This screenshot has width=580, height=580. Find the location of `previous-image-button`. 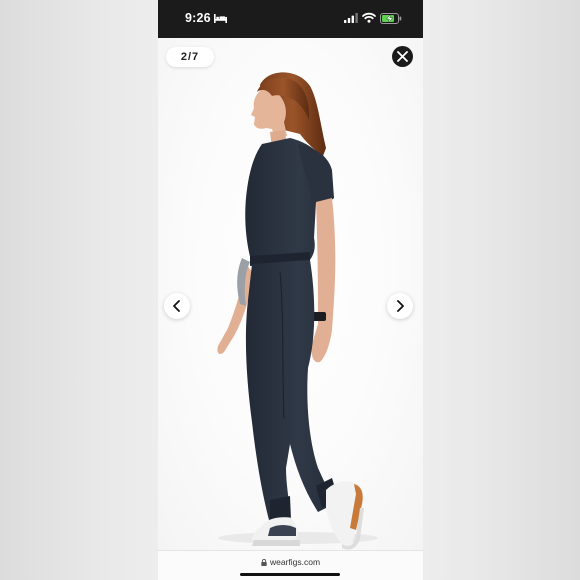

previous-image-button is located at coordinates (177, 306).